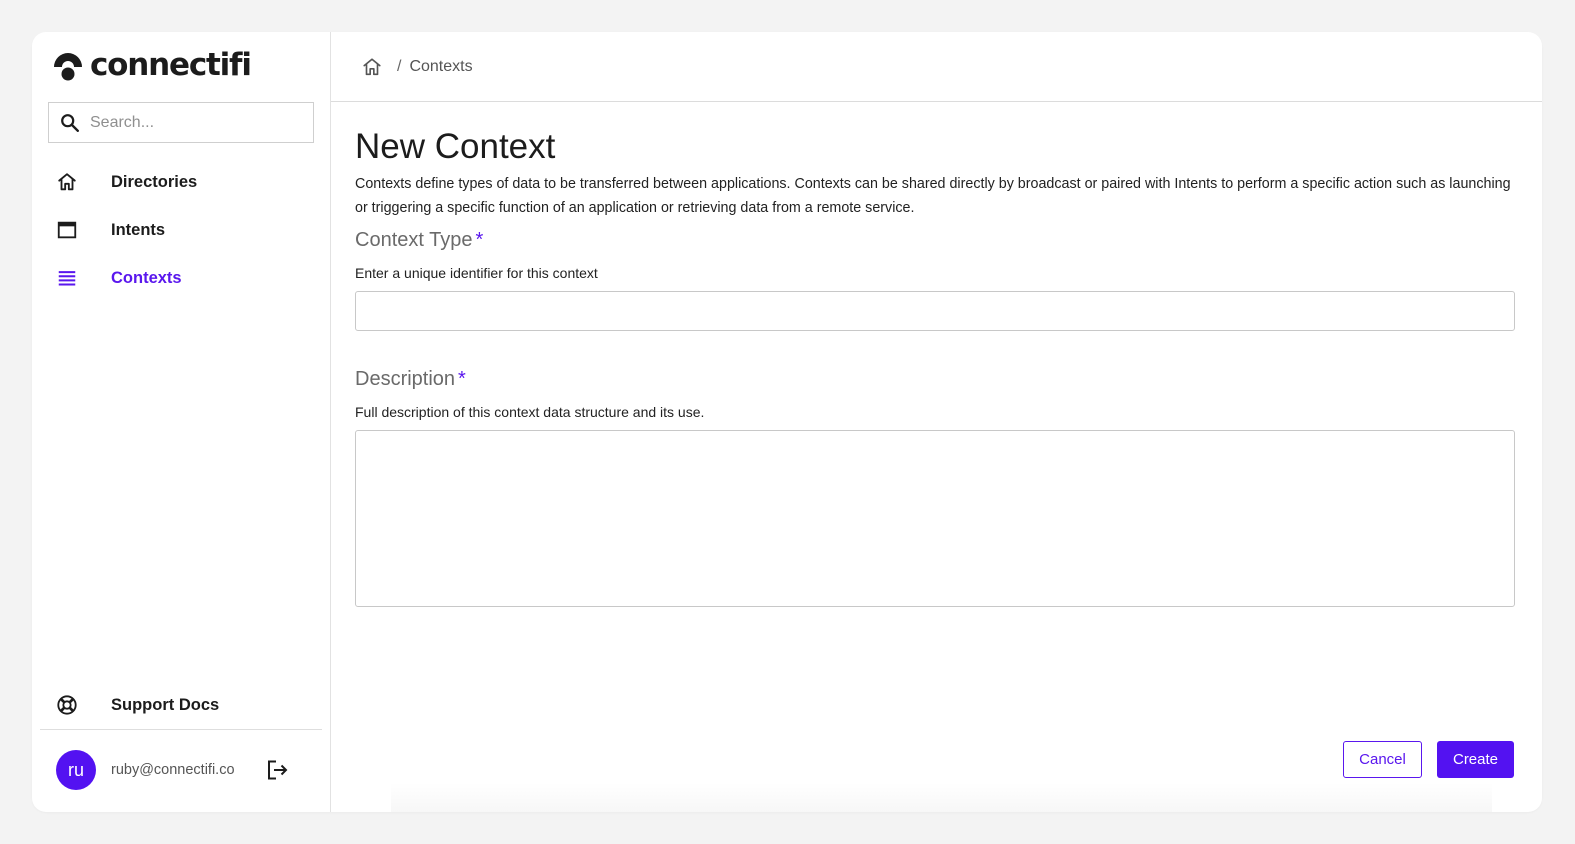 This screenshot has height=844, width=1575. Describe the element at coordinates (1382, 759) in the screenshot. I see `cancel-button: Cancel` at that location.